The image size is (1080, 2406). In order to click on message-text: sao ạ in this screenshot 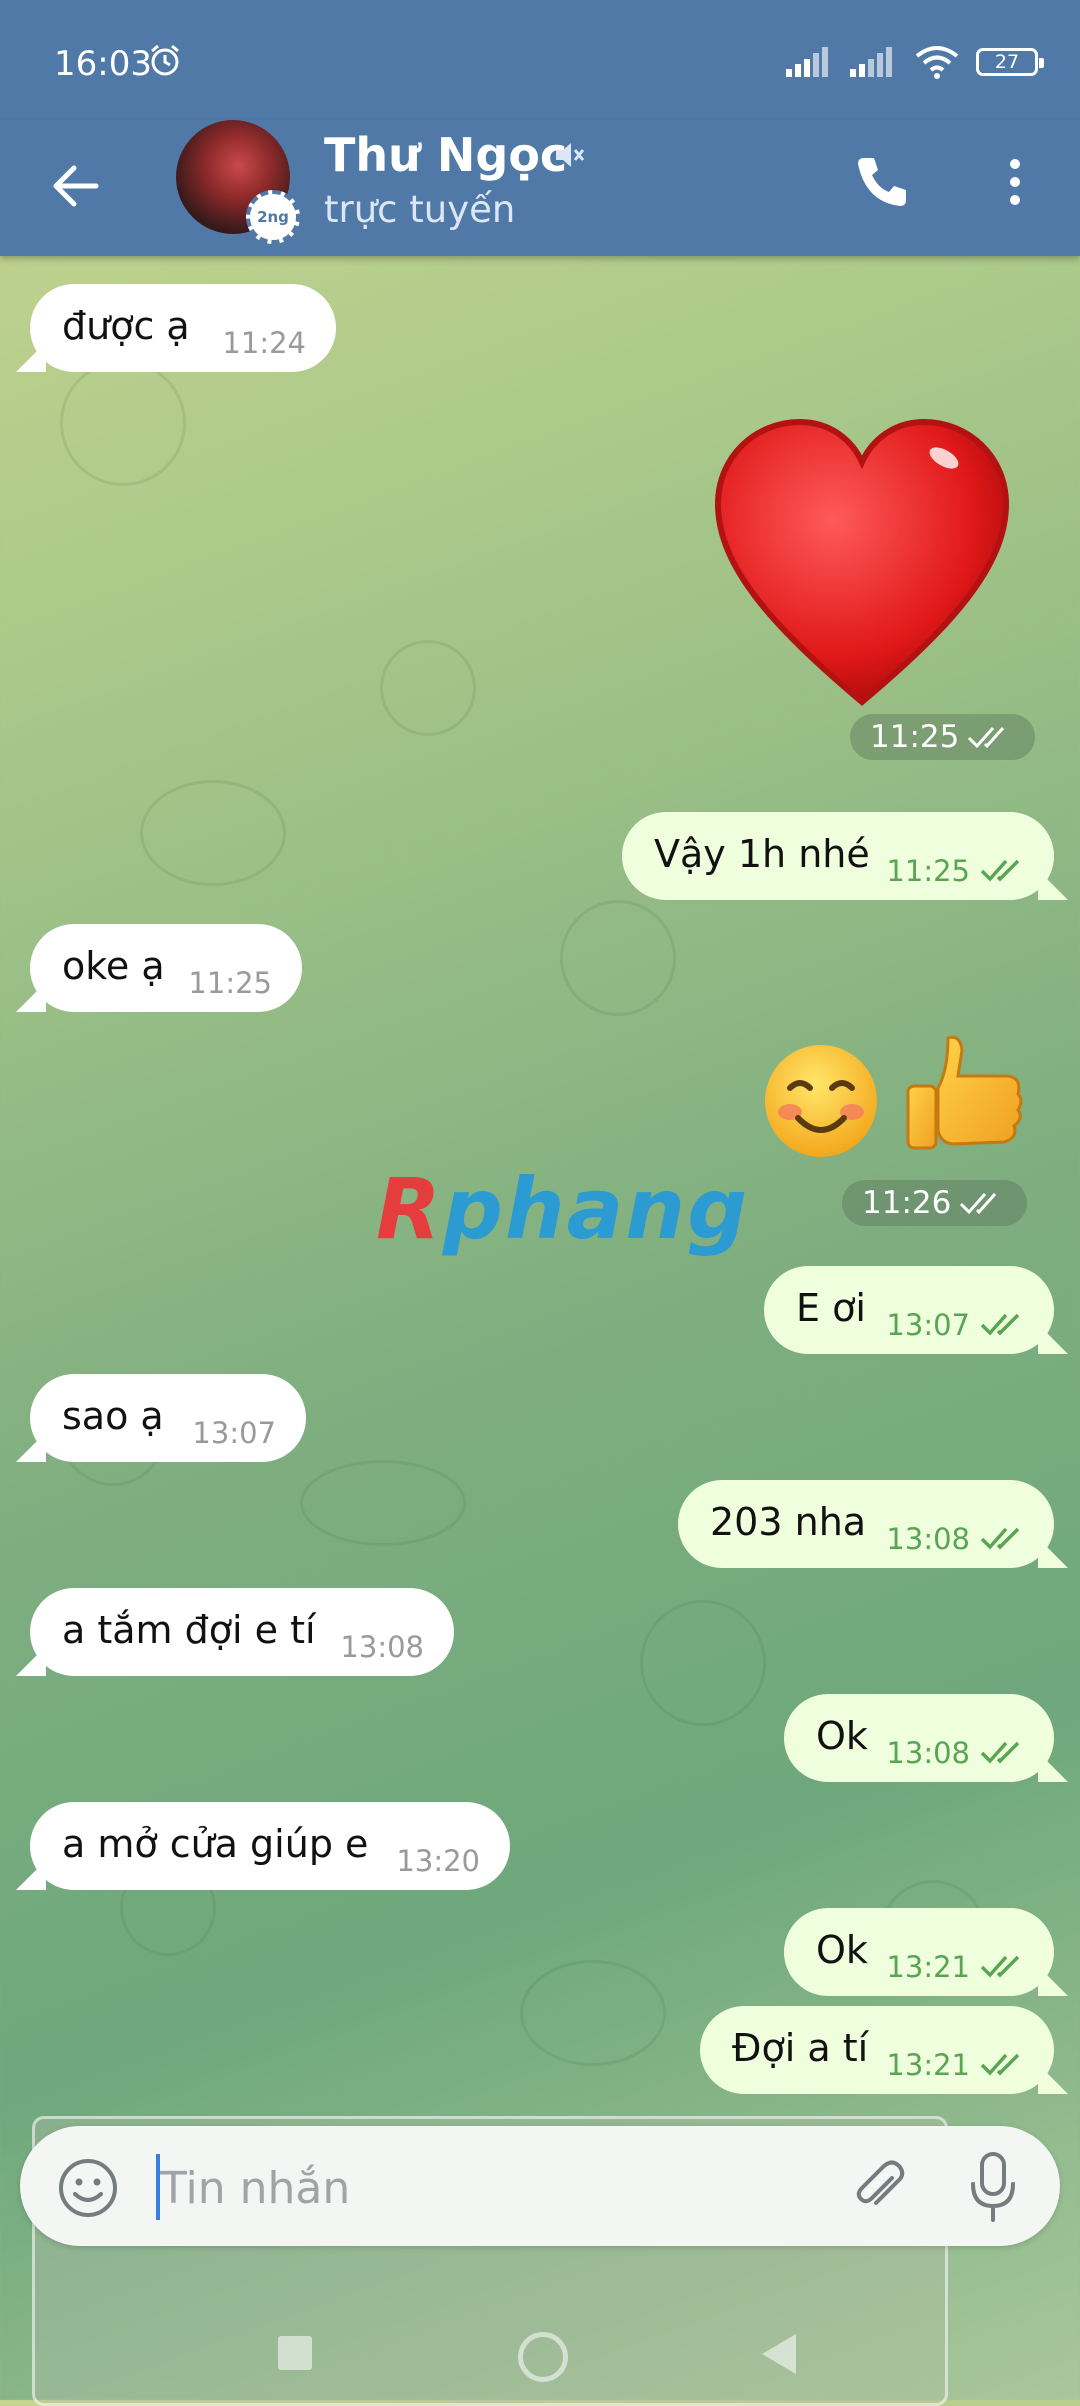, I will do `click(113, 1416)`.